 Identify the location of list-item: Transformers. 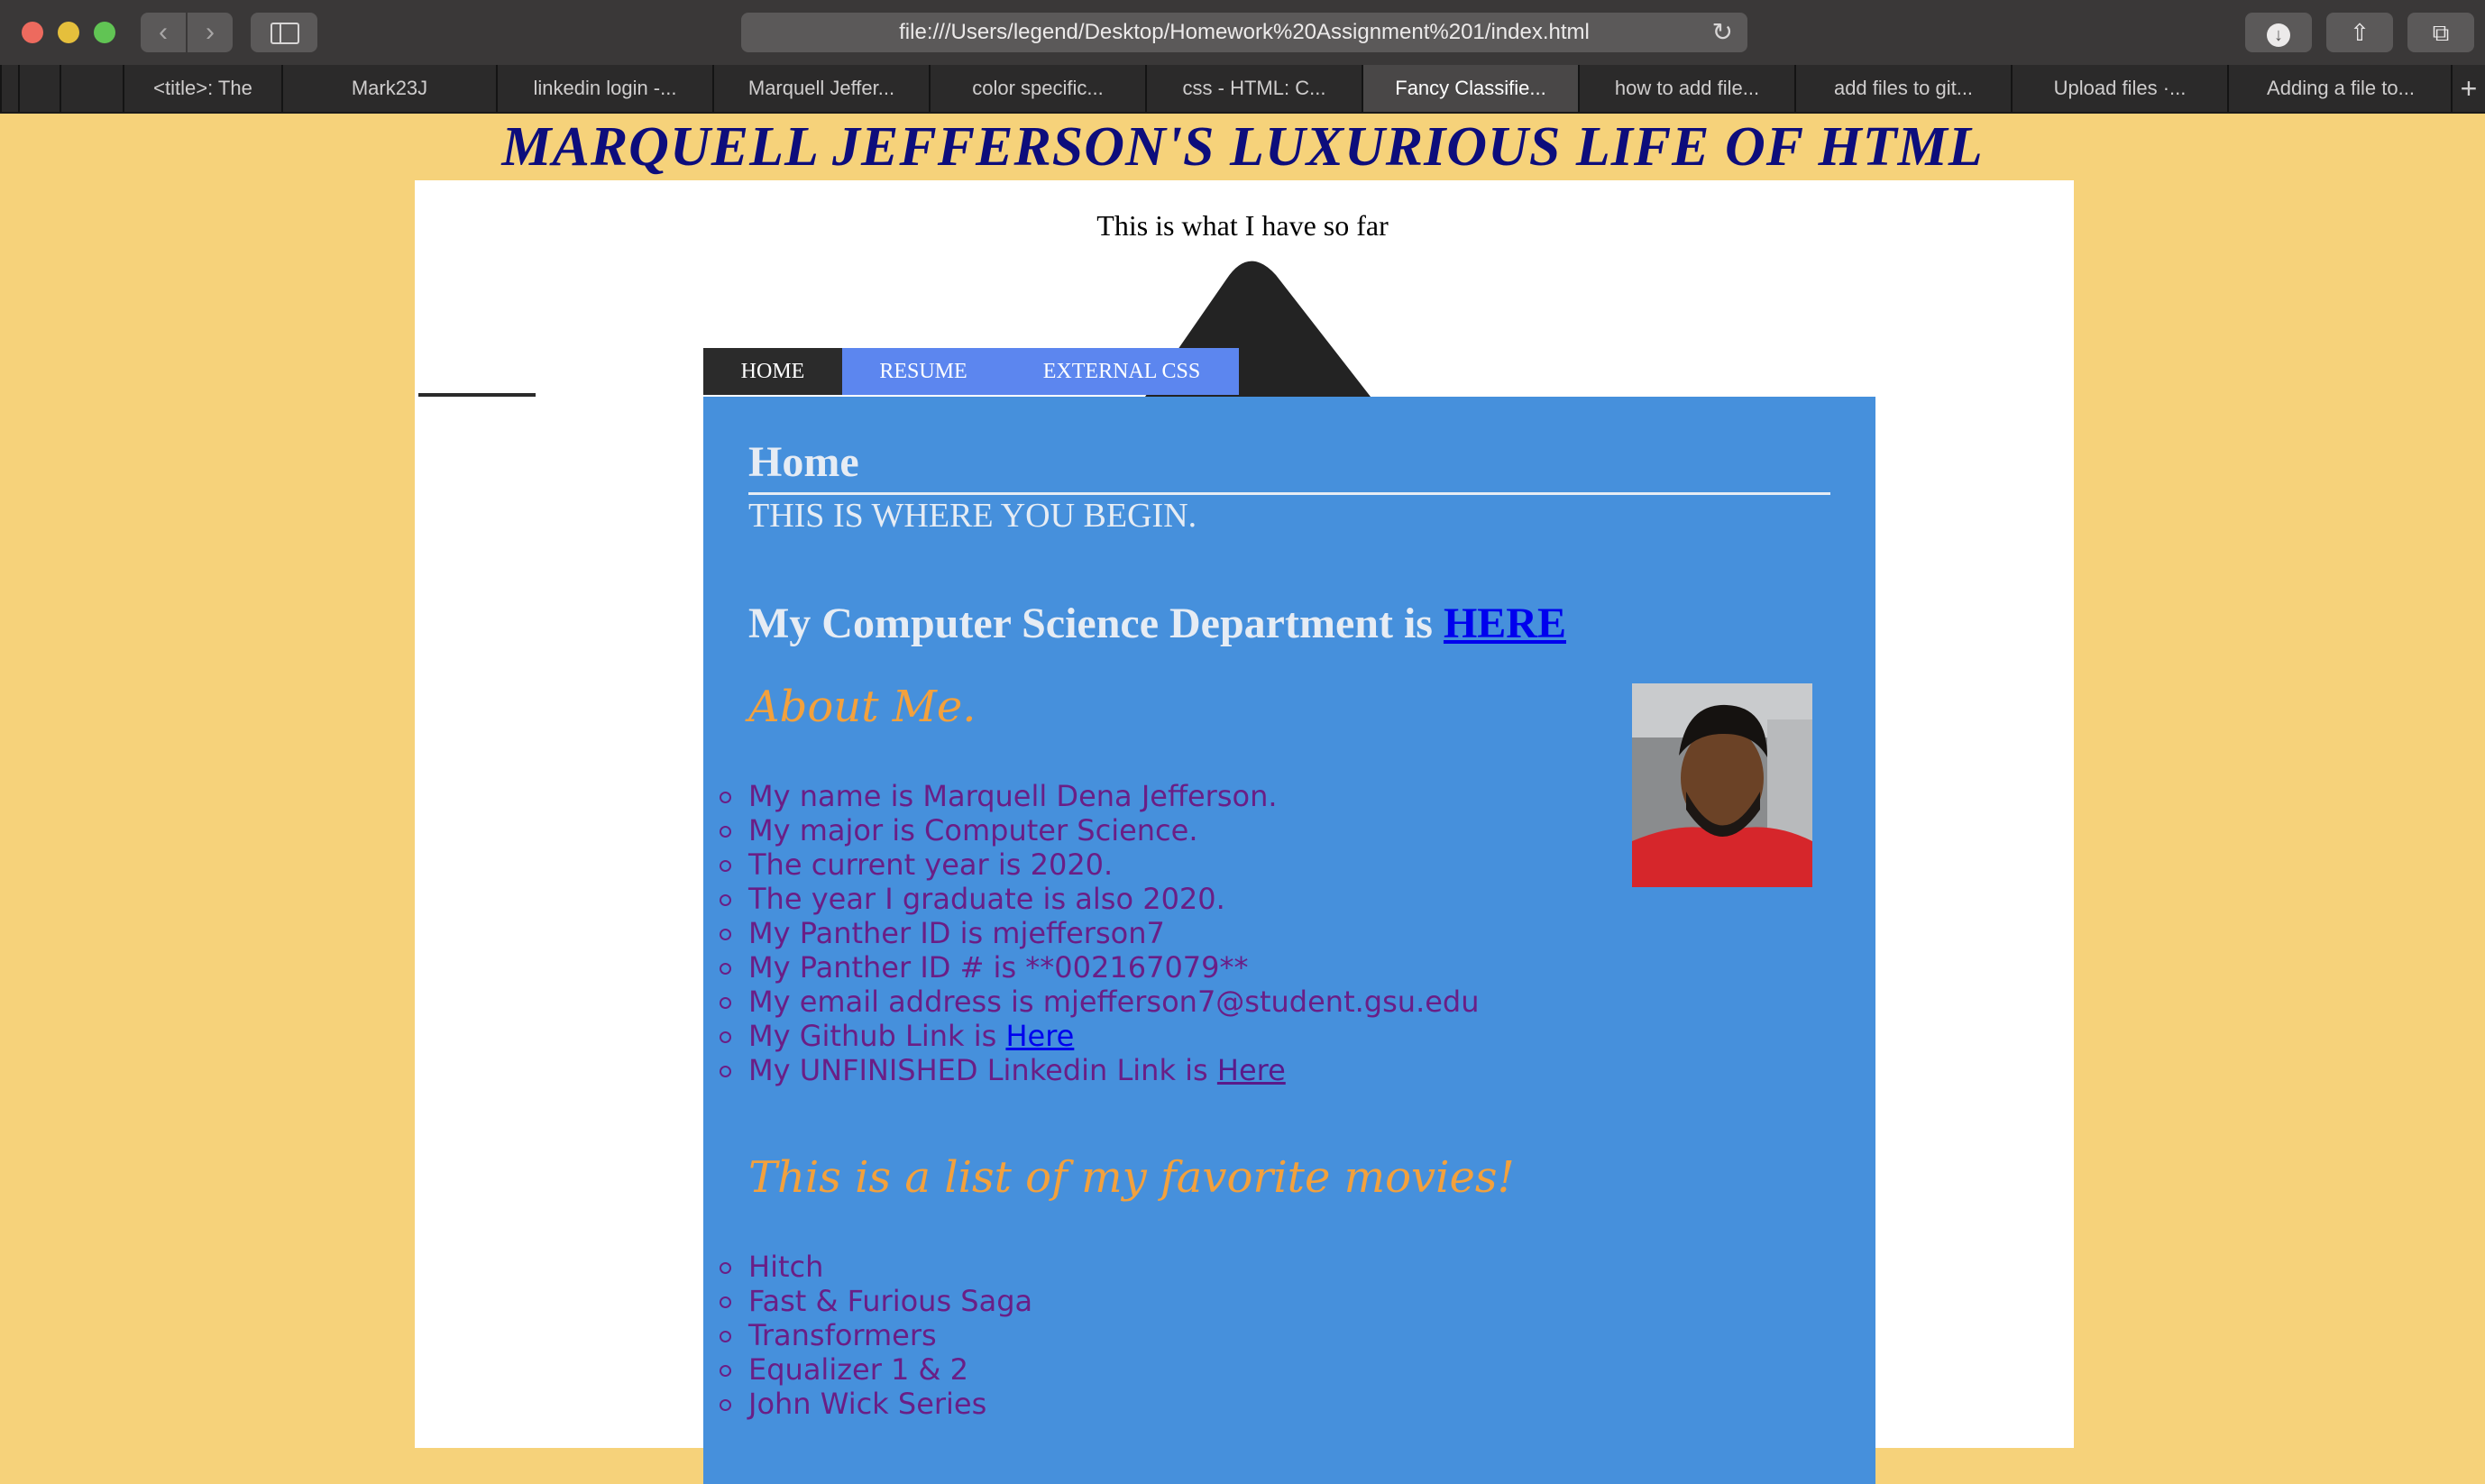
(875, 1335).